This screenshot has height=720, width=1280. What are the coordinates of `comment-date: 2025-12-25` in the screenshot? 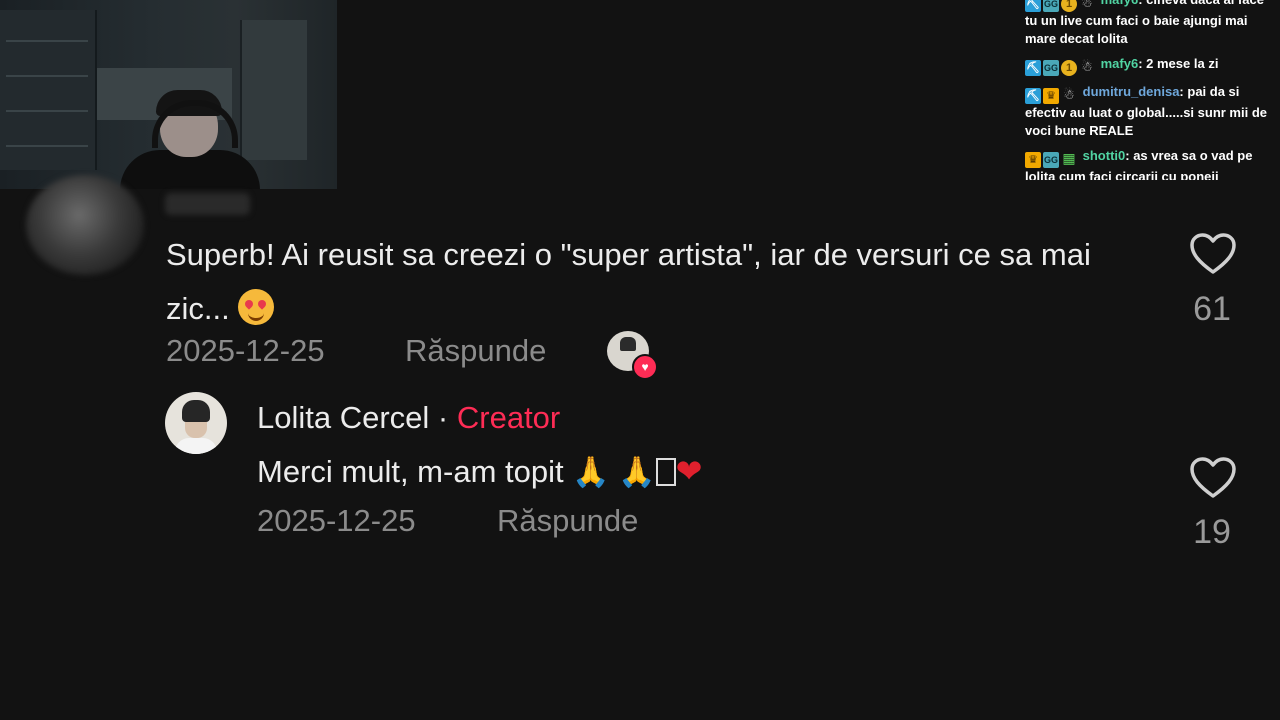 It's located at (245, 350).